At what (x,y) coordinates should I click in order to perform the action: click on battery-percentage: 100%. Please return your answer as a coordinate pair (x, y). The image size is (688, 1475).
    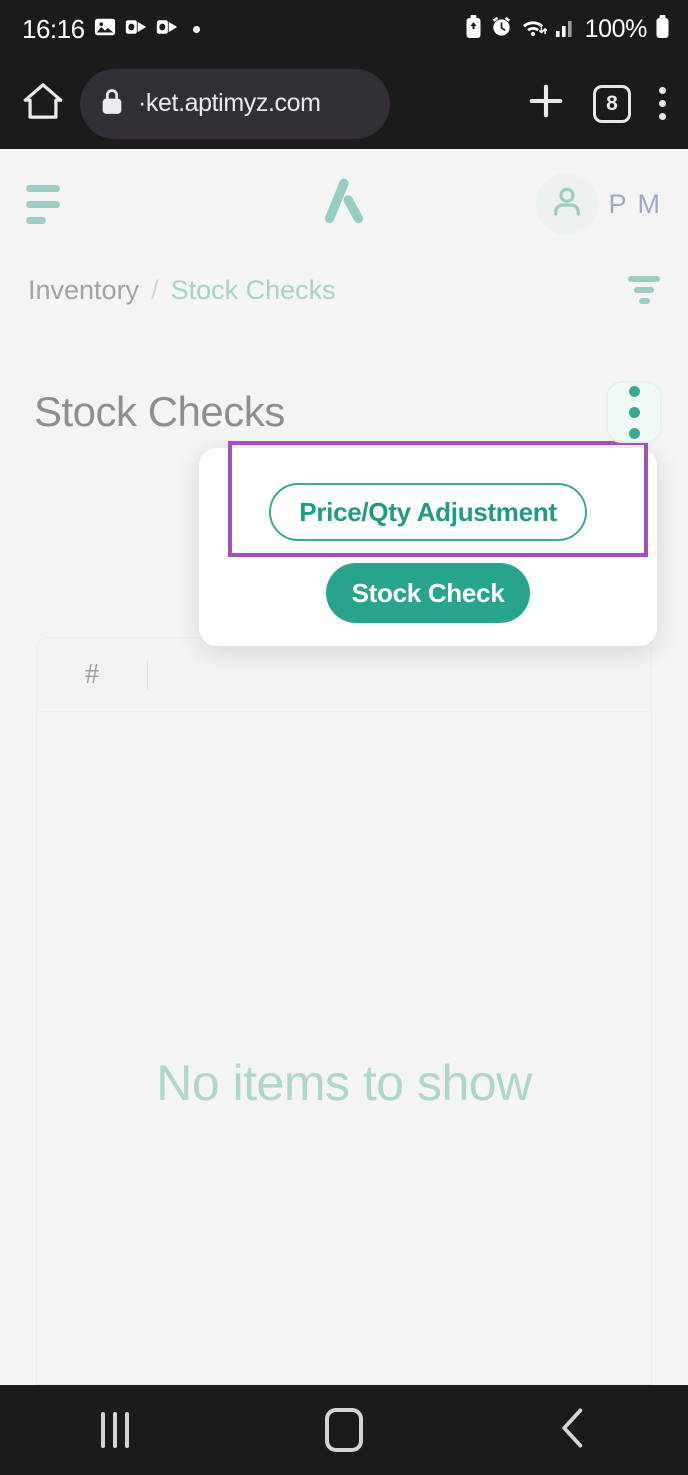
    Looking at the image, I should click on (616, 28).